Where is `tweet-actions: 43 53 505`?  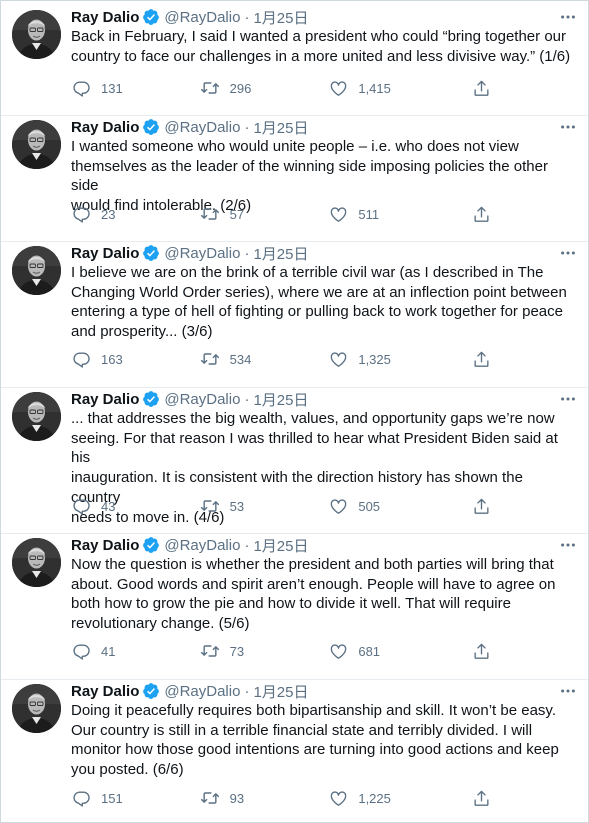 tweet-actions: 43 53 505 is located at coordinates (286, 506).